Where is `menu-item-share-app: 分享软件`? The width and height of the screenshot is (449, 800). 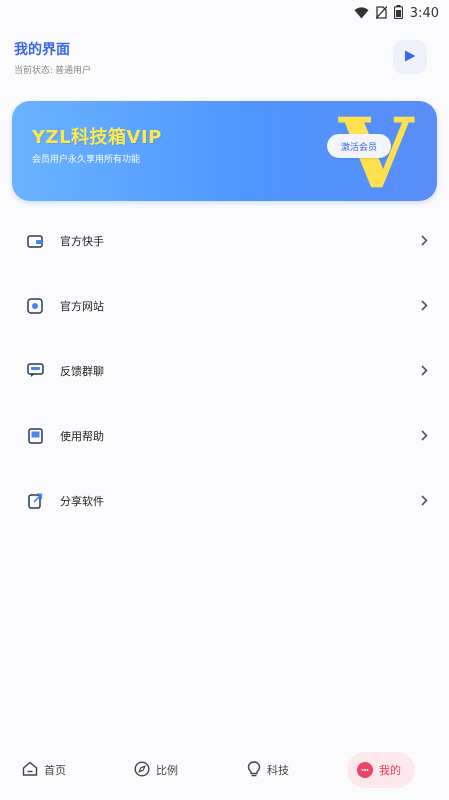
menu-item-share-app: 分享软件 is located at coordinates (224, 500).